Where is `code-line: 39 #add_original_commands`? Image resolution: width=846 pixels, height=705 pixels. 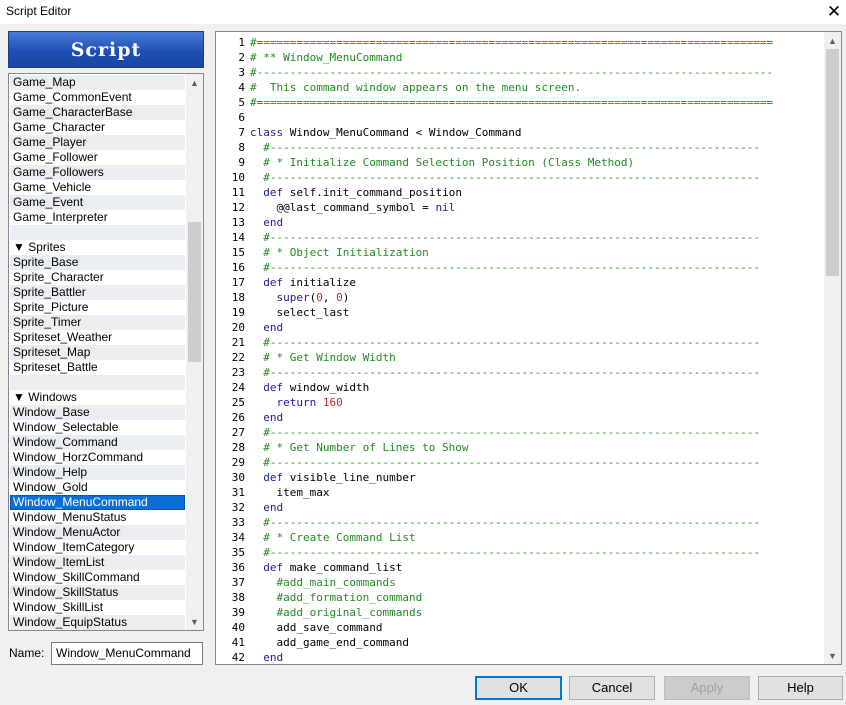 code-line: 39 #add_original_commands is located at coordinates (520, 612).